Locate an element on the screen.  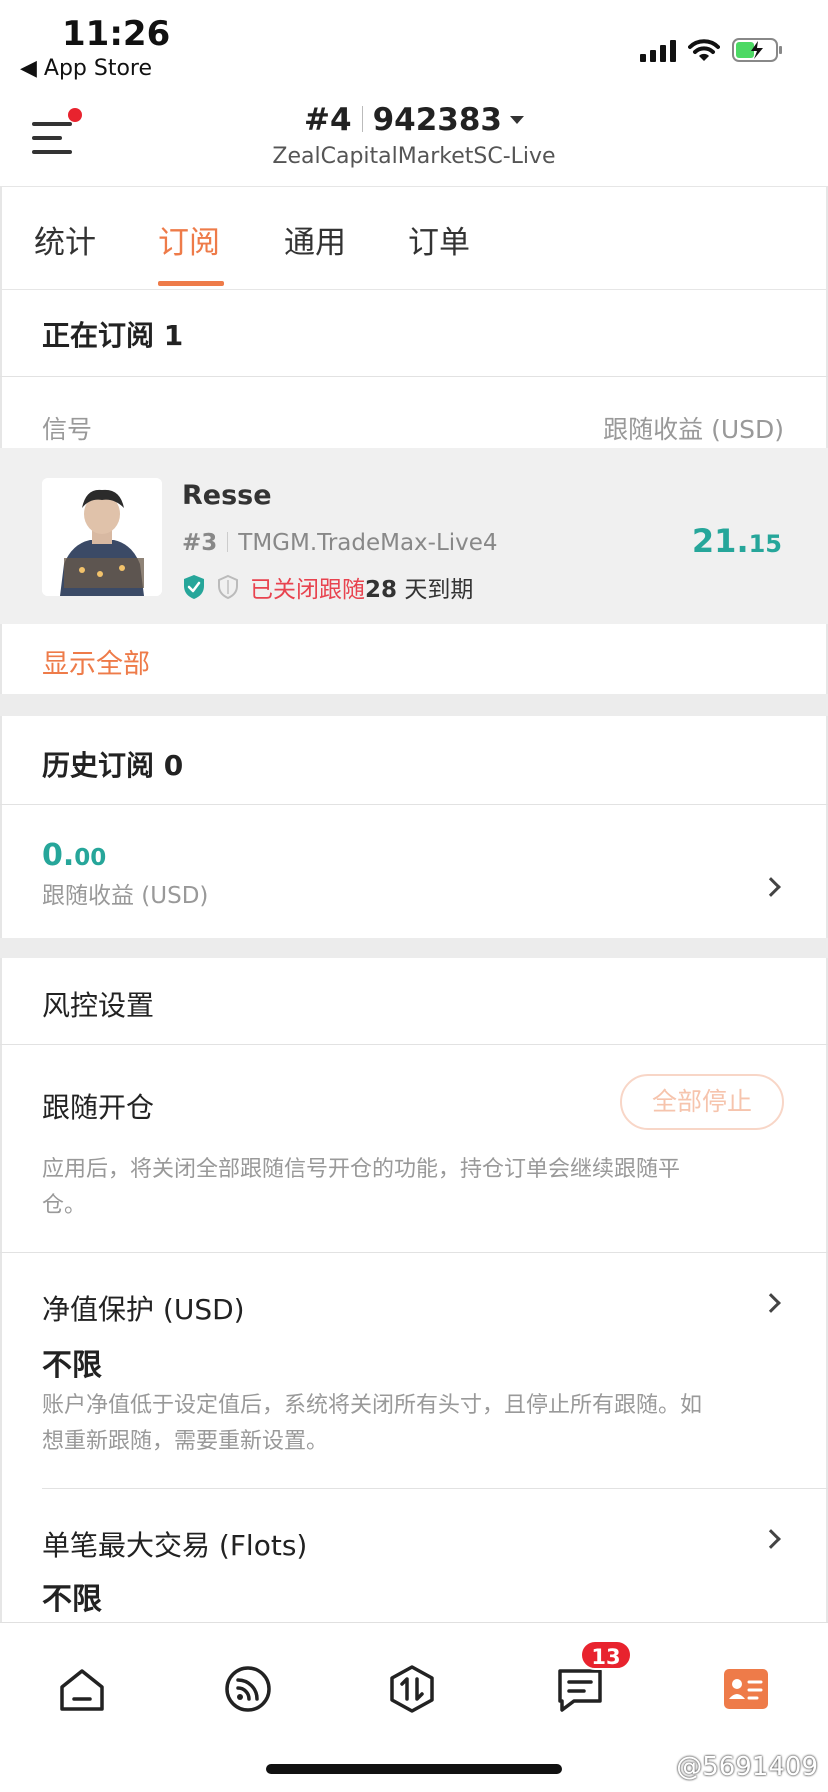
signal-status: 已关闭跟随28 天到期 is located at coordinates (327, 587).